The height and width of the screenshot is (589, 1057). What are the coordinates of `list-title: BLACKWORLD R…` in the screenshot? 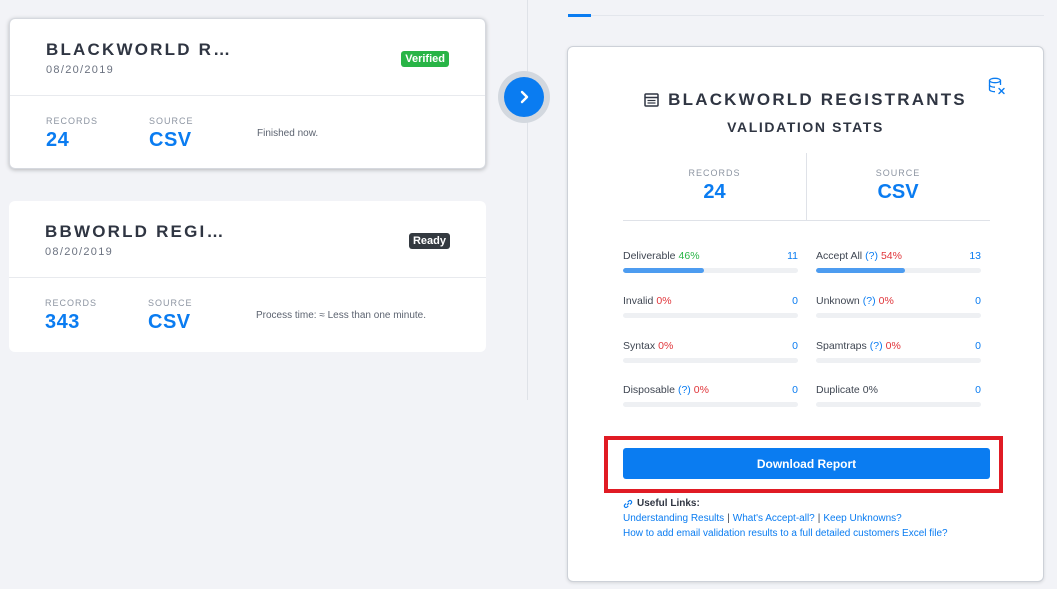 It's located at (139, 49).